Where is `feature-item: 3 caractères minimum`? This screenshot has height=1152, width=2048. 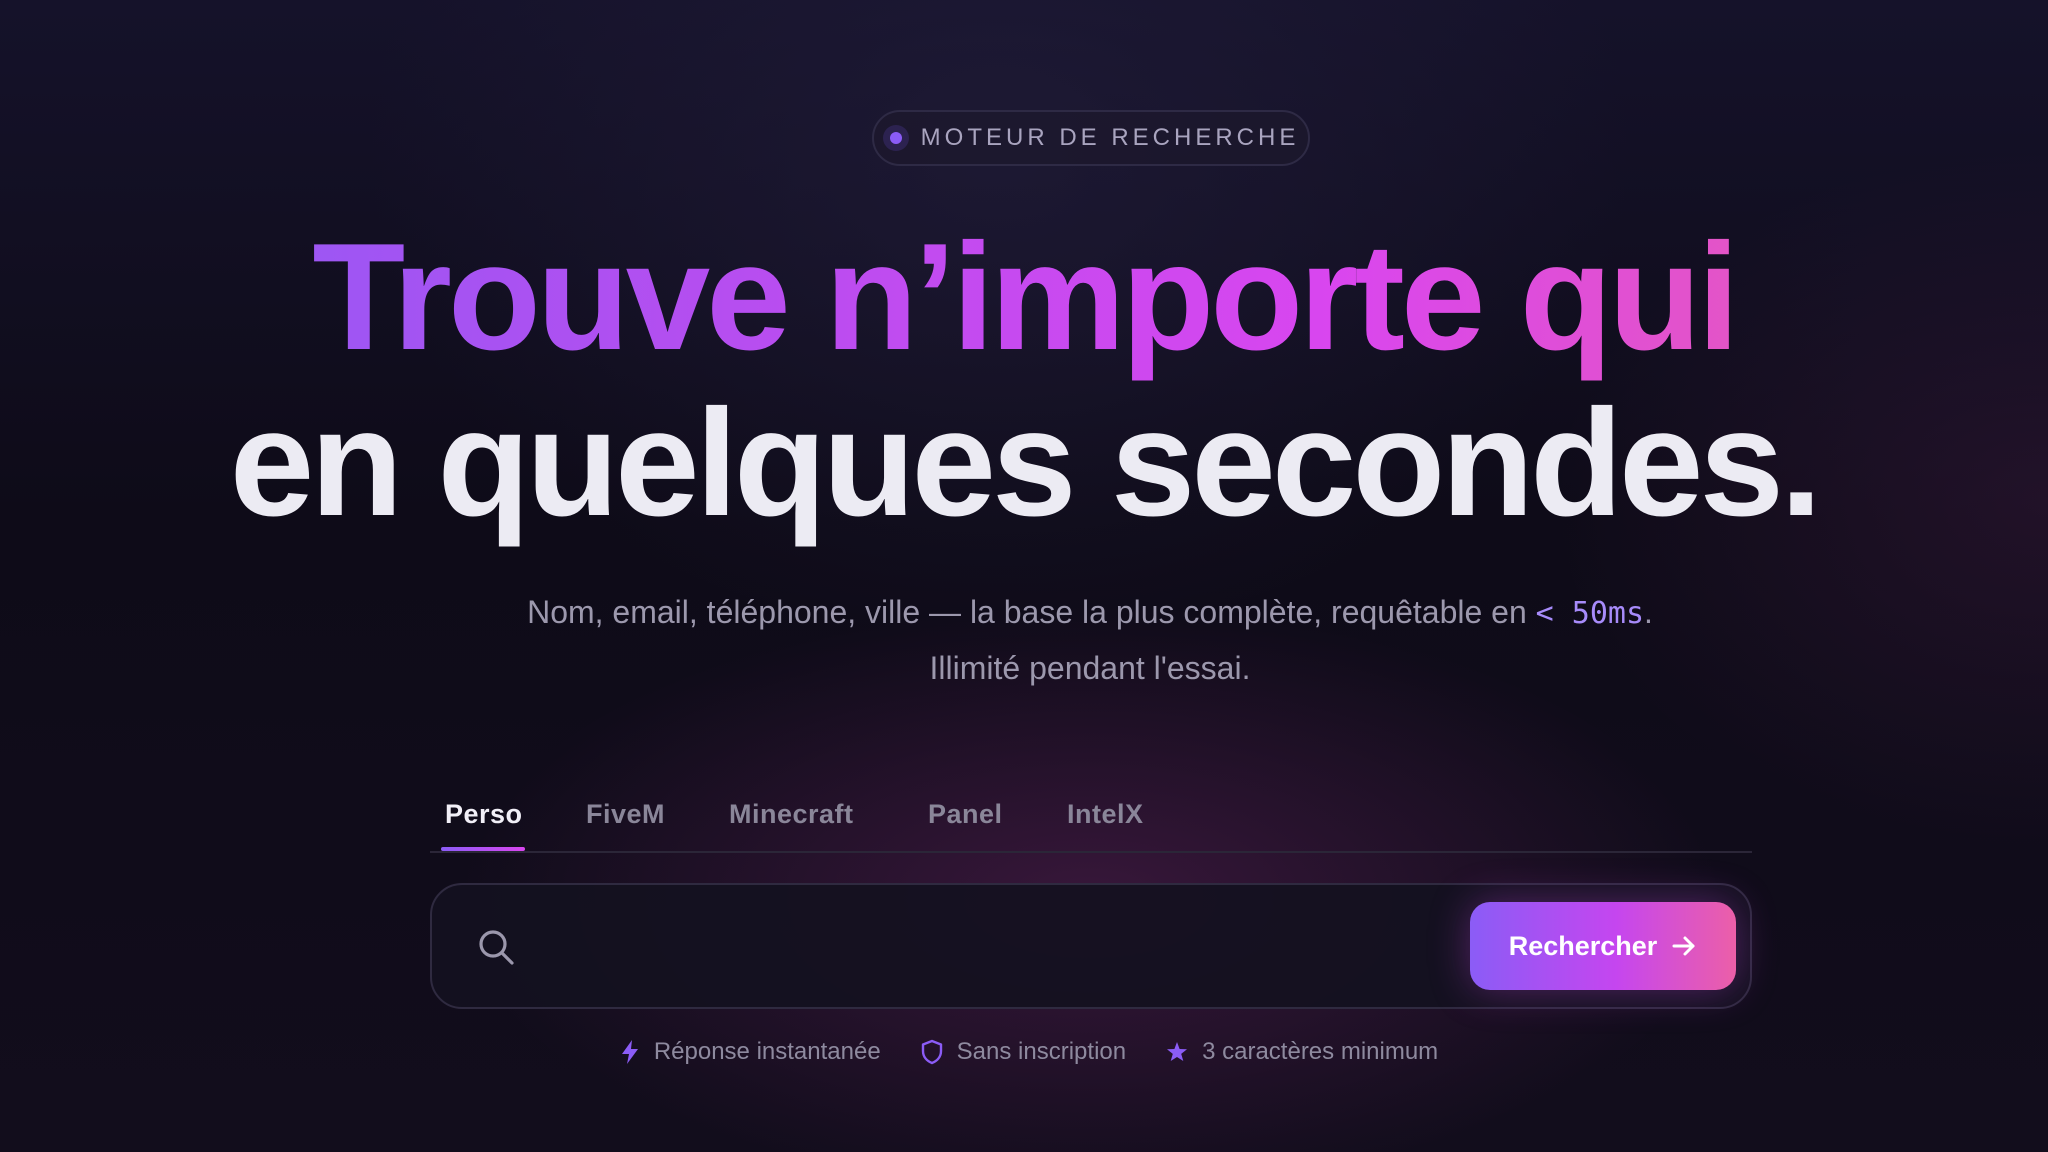
feature-item: 3 caractères minimum is located at coordinates (1302, 1052).